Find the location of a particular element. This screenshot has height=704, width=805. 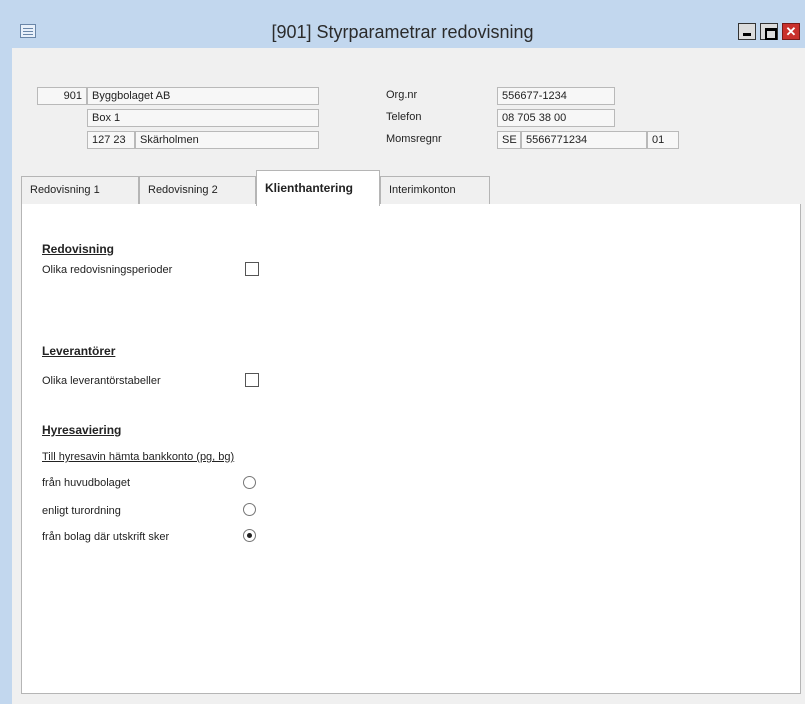

orgnr-label: Org.nr is located at coordinates (402, 95).